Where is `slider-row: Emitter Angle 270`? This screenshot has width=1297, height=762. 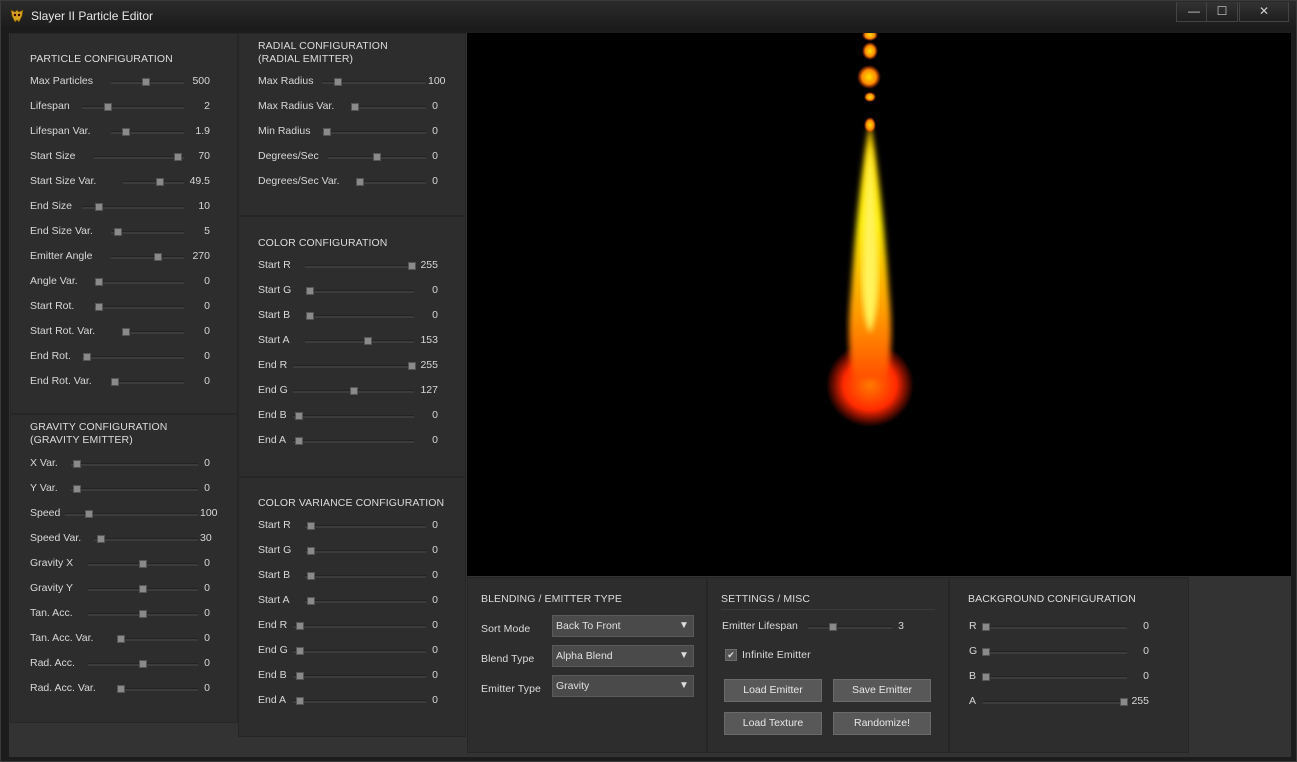
slider-row: Emitter Angle 270 is located at coordinates (120, 257).